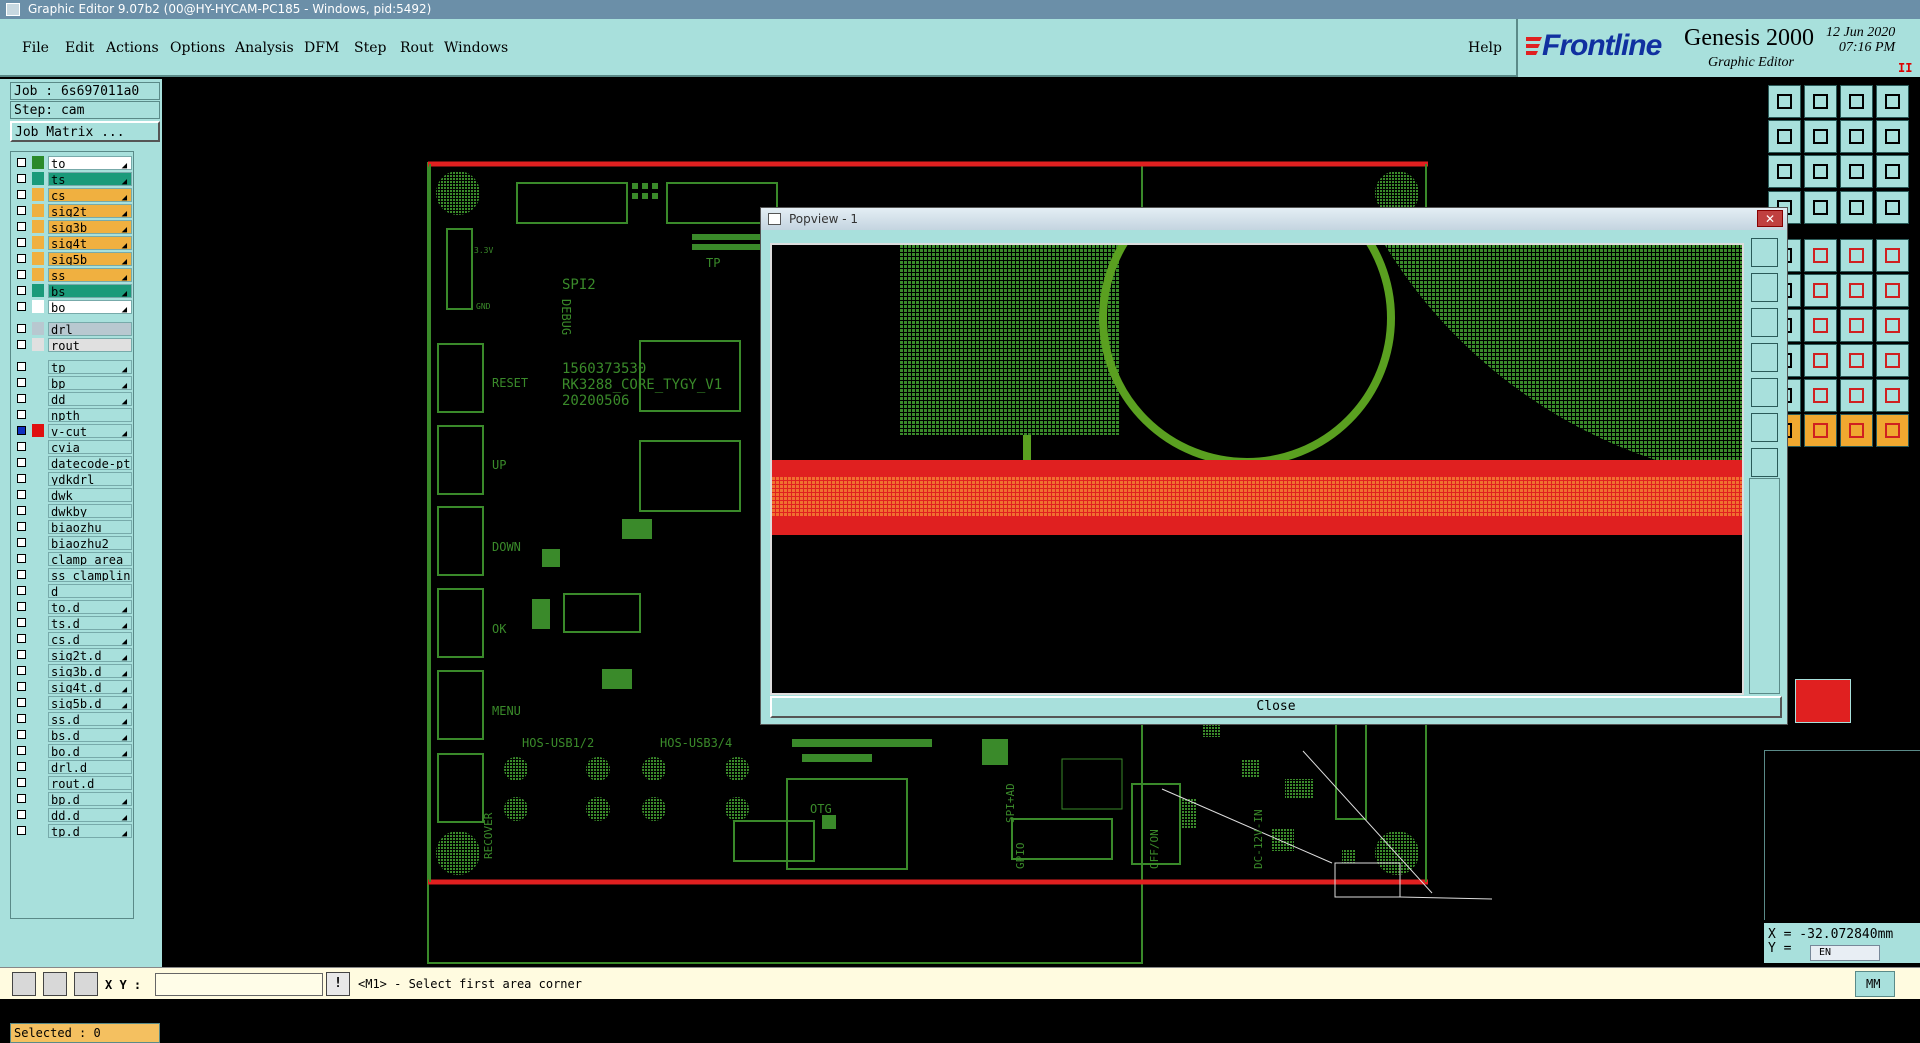  Describe the element at coordinates (1820, 360) in the screenshot. I see `tool-button-r7-c1-icon` at that location.